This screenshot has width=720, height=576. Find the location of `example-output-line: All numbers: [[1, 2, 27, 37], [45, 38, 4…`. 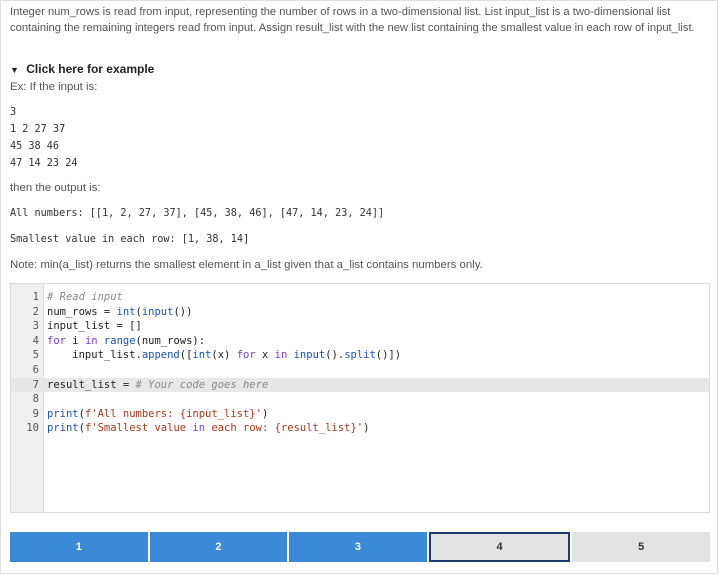

example-output-line: All numbers: [[1, 2, 27, 37], [45, 38, 4… is located at coordinates (197, 213).